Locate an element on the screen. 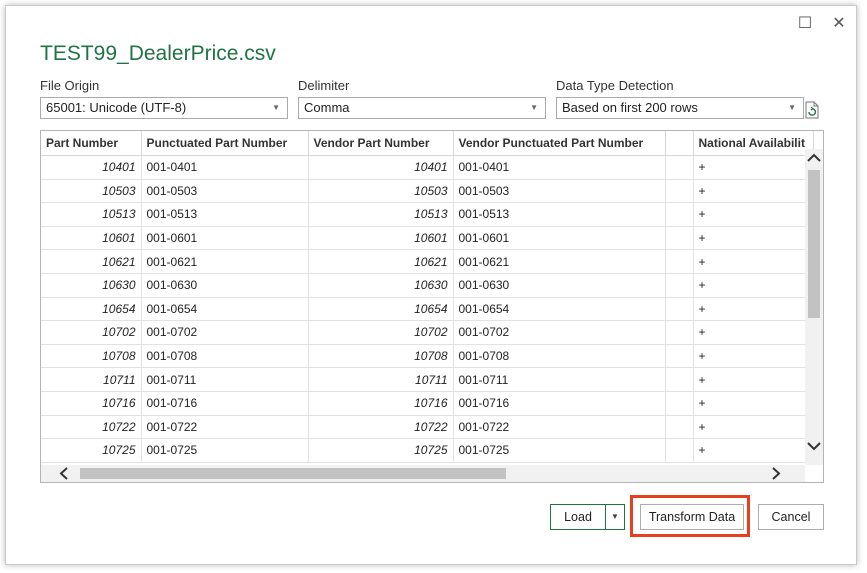 This screenshot has height=573, width=867. maximize-icon: ☐ is located at coordinates (805, 24).